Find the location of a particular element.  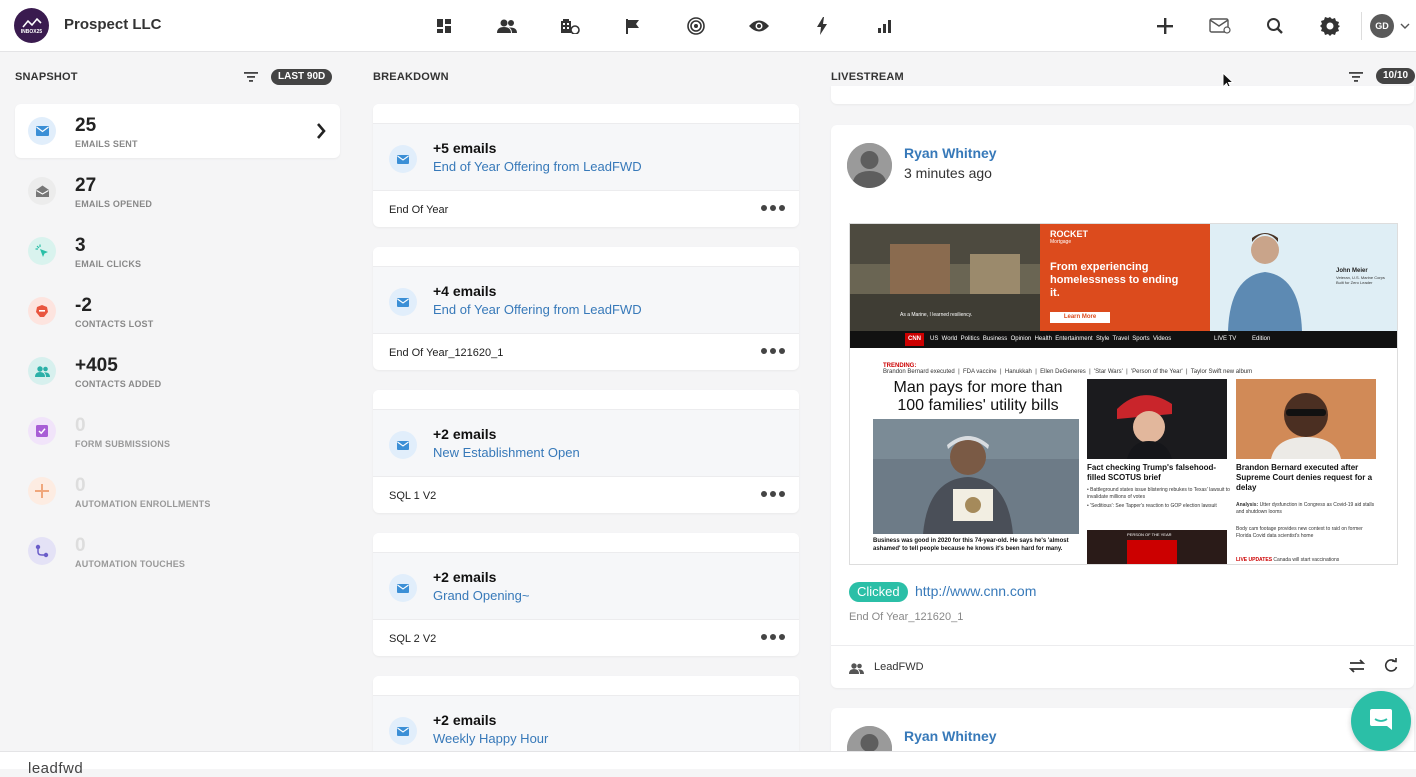

filter-icon is located at coordinates (251, 79).